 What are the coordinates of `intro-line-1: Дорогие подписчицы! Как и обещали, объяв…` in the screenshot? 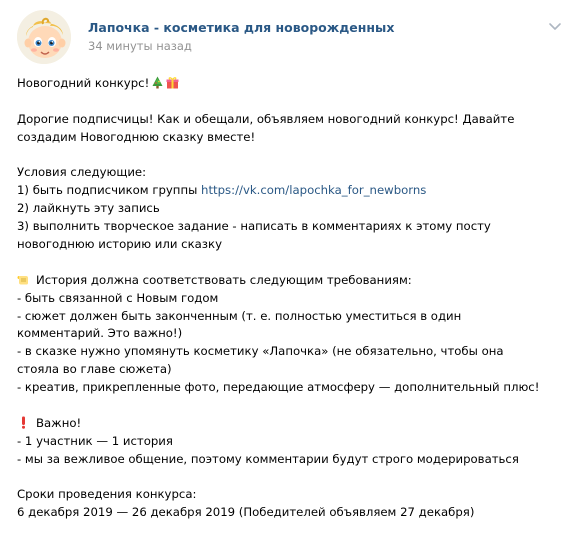 It's located at (266, 118).